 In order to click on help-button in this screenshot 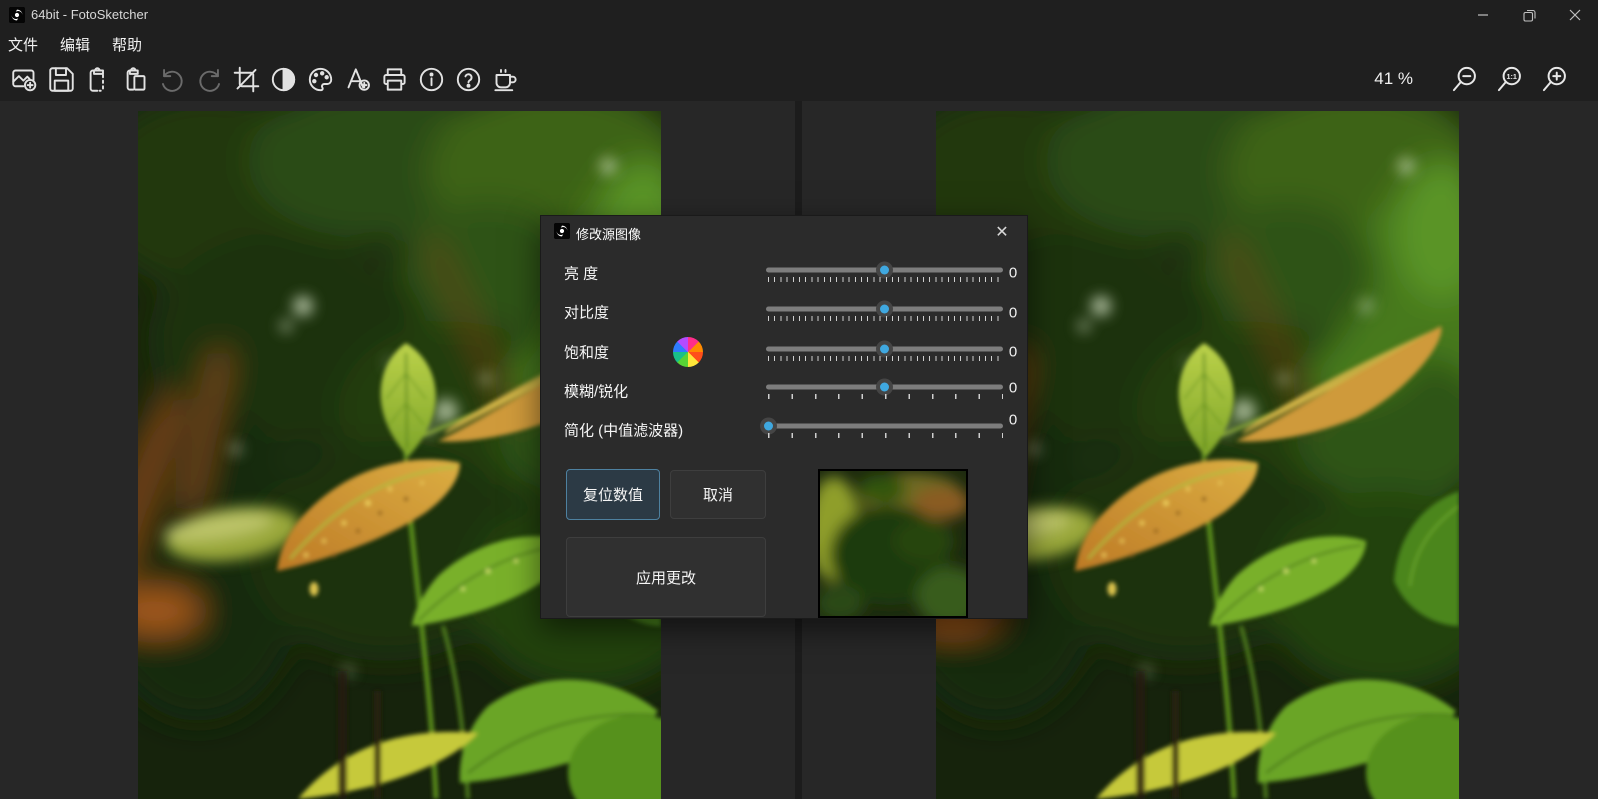, I will do `click(468, 79)`.